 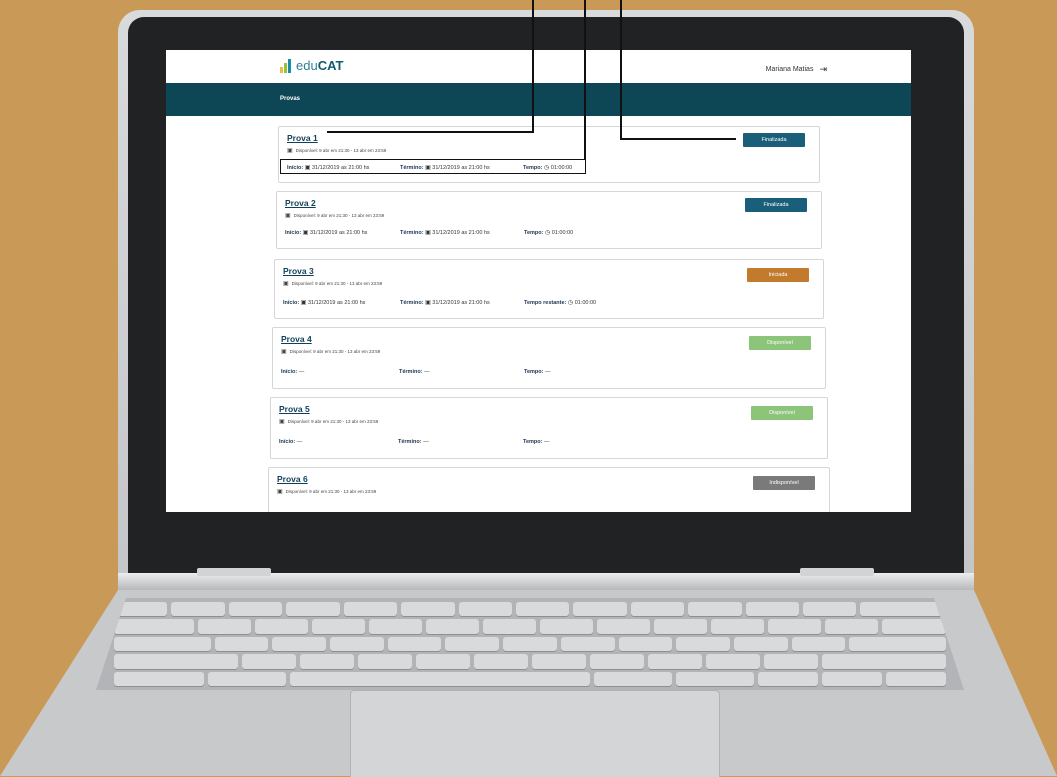 What do you see at coordinates (302, 138) in the screenshot?
I see `exam-title-link: Prova 1` at bounding box center [302, 138].